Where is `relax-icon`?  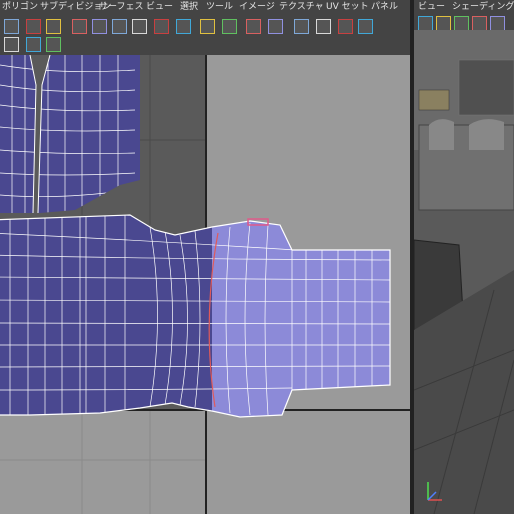
relax-icon is located at coordinates (253, 26).